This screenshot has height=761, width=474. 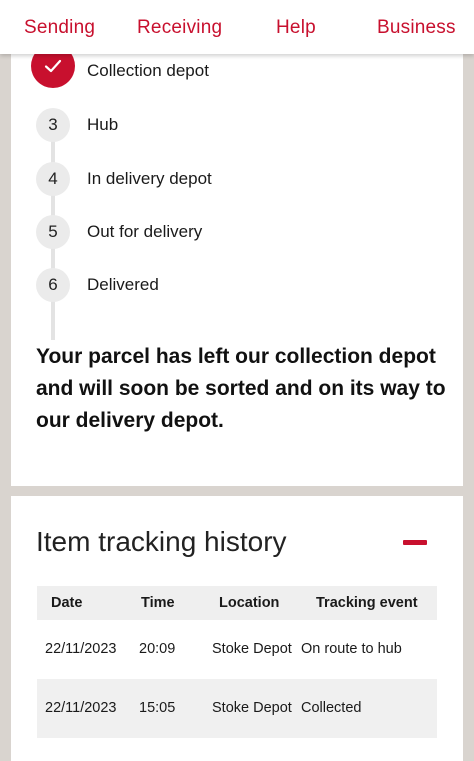 What do you see at coordinates (123, 284) in the screenshot?
I see `step-label-delivered: Delivered` at bounding box center [123, 284].